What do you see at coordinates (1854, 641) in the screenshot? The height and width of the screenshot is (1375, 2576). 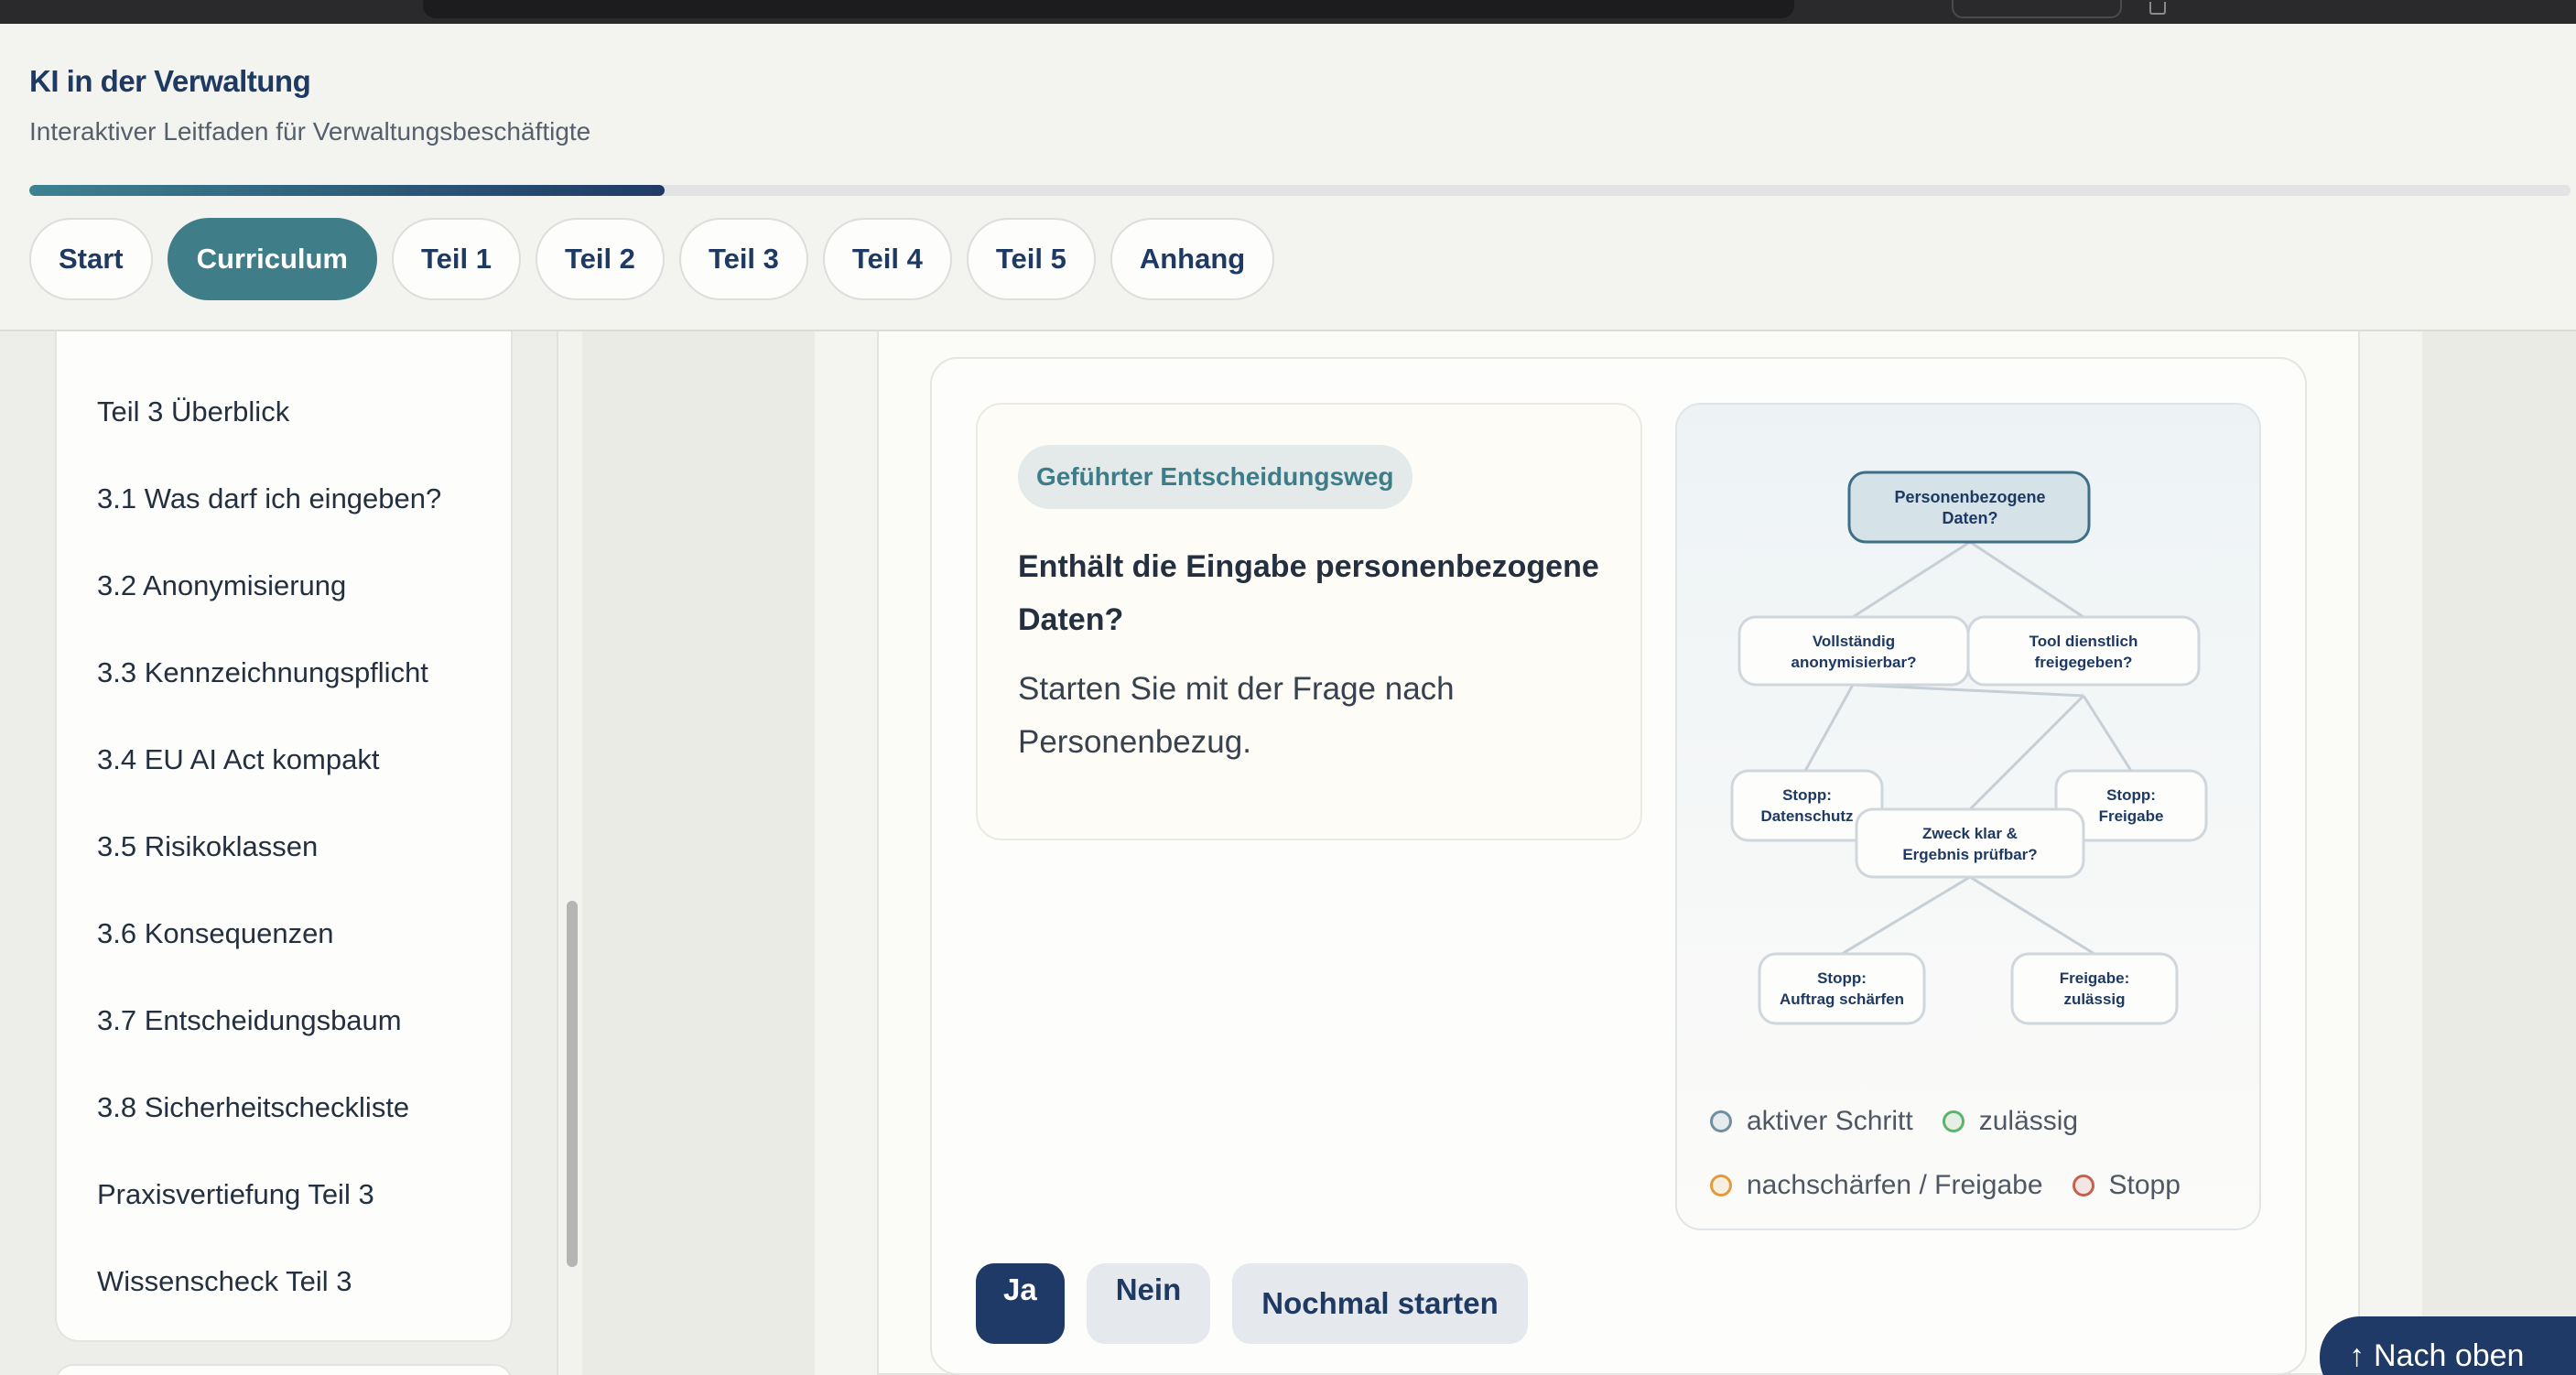 I see `svg-text: Vollständig` at bounding box center [1854, 641].